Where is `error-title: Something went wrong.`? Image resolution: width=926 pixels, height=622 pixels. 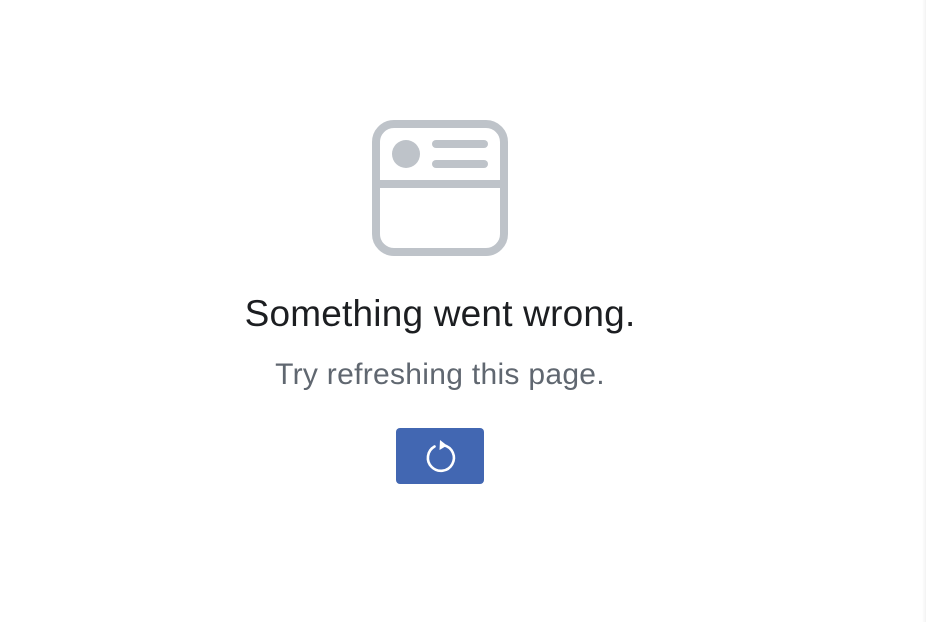
error-title: Something went wrong. is located at coordinates (440, 313).